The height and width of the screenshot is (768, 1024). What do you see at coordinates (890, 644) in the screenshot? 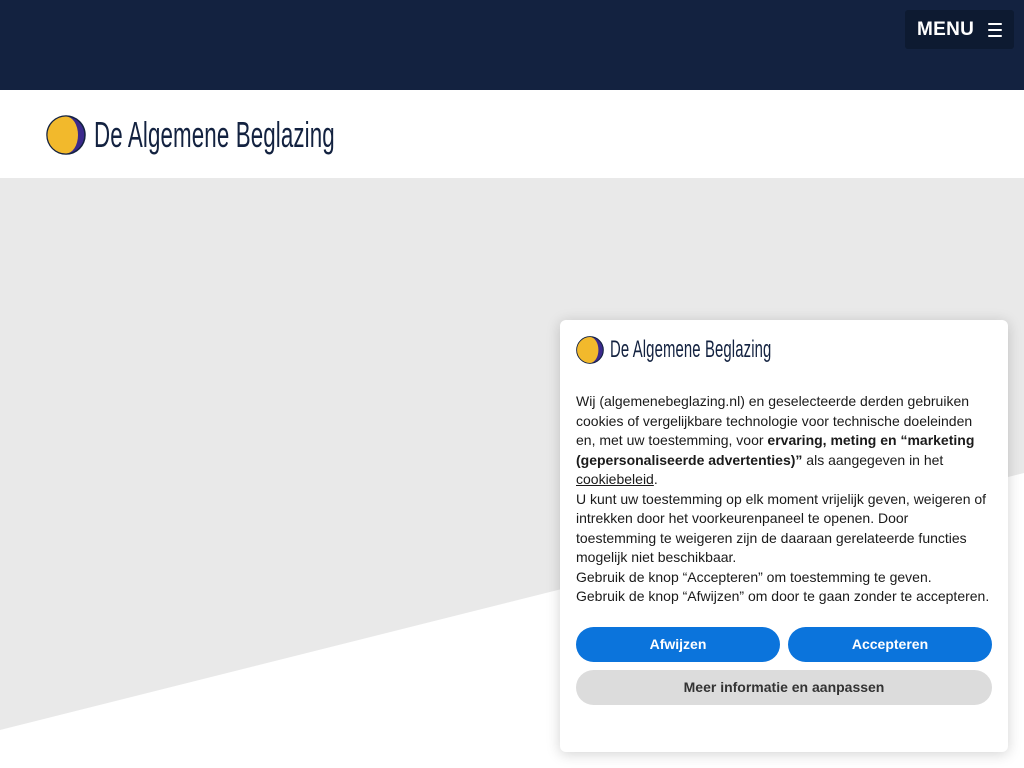
I see `accept-button: Accepteren` at bounding box center [890, 644].